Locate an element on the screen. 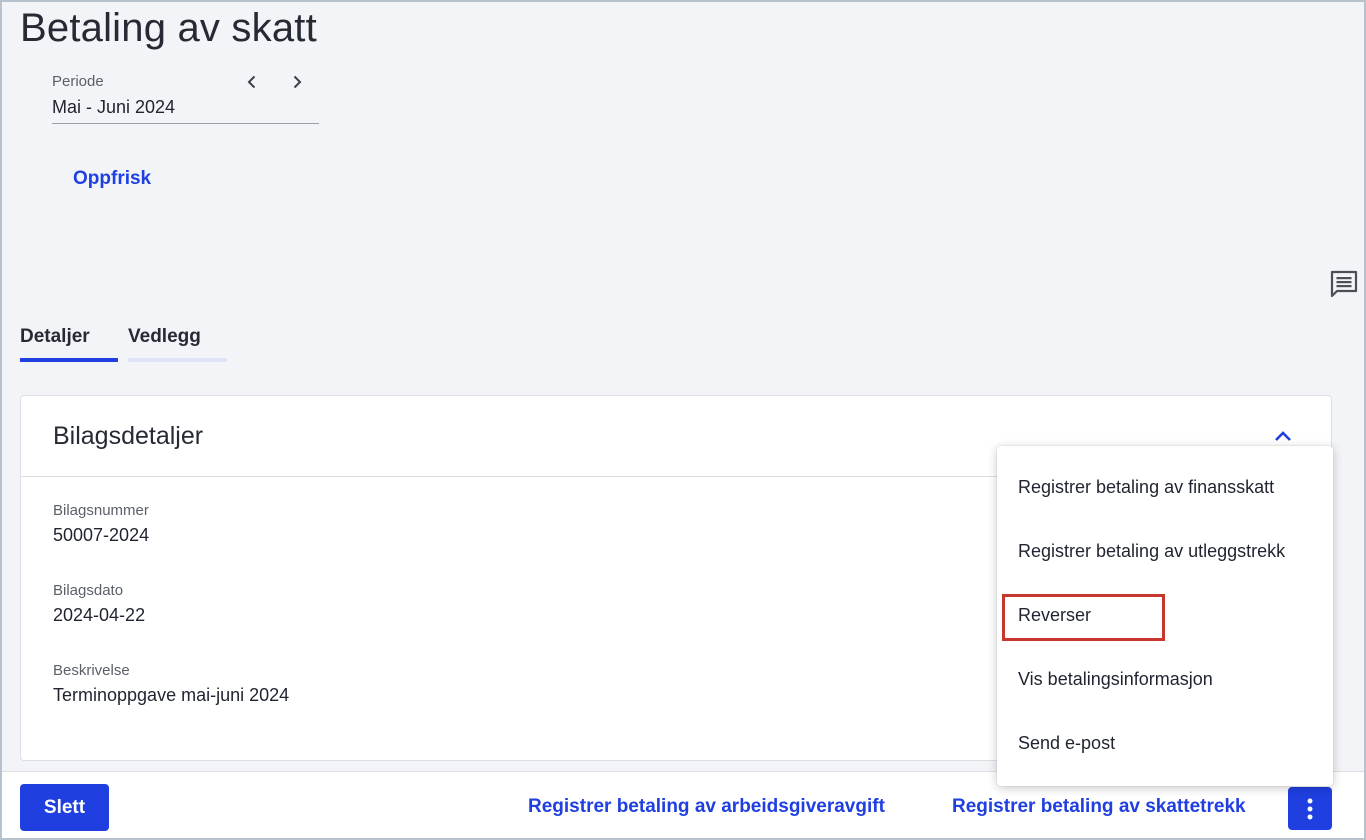  chevron-left-icon is located at coordinates (252, 82).